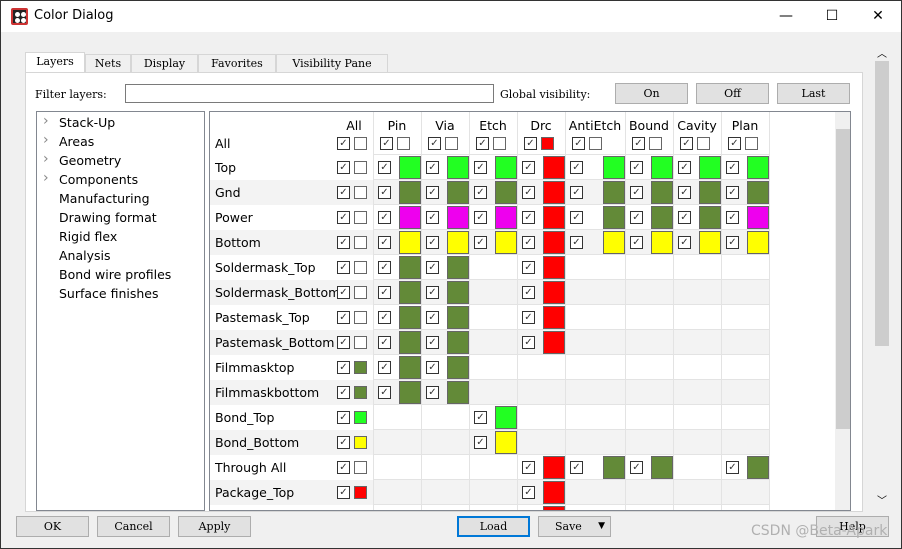 The image size is (902, 549). What do you see at coordinates (882, 203) in the screenshot?
I see `dialog-scroll-thumb` at bounding box center [882, 203].